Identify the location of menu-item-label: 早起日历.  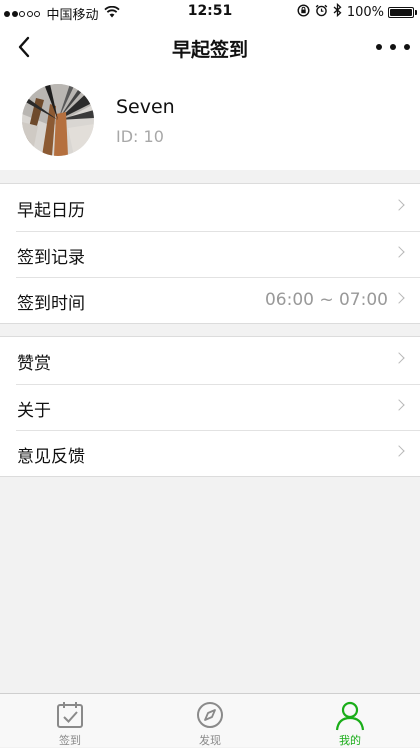
(51, 211).